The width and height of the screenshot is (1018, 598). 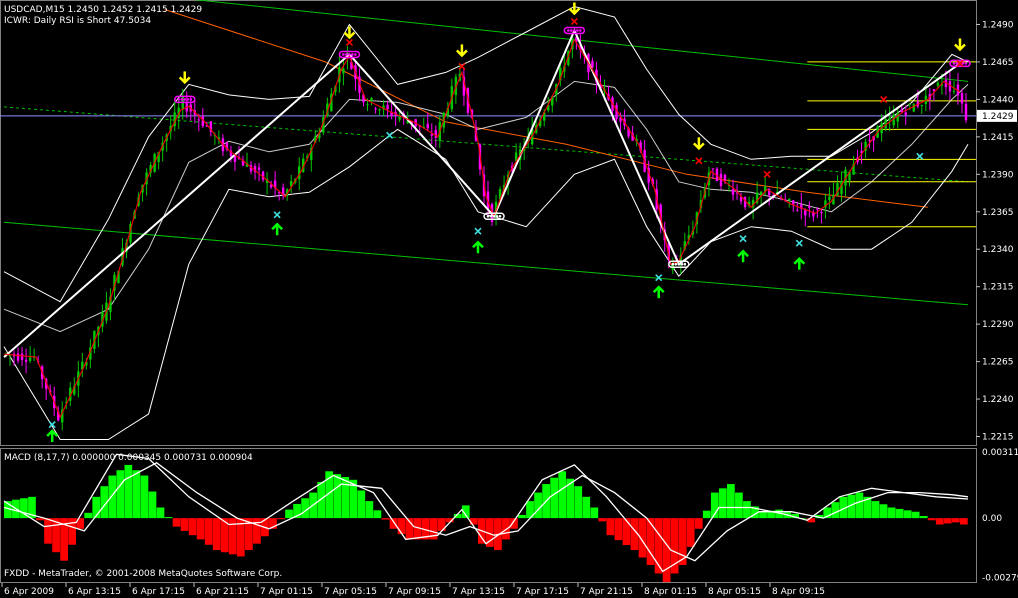 What do you see at coordinates (998, 438) in the screenshot?
I see `price-tick-label: 1.2215` at bounding box center [998, 438].